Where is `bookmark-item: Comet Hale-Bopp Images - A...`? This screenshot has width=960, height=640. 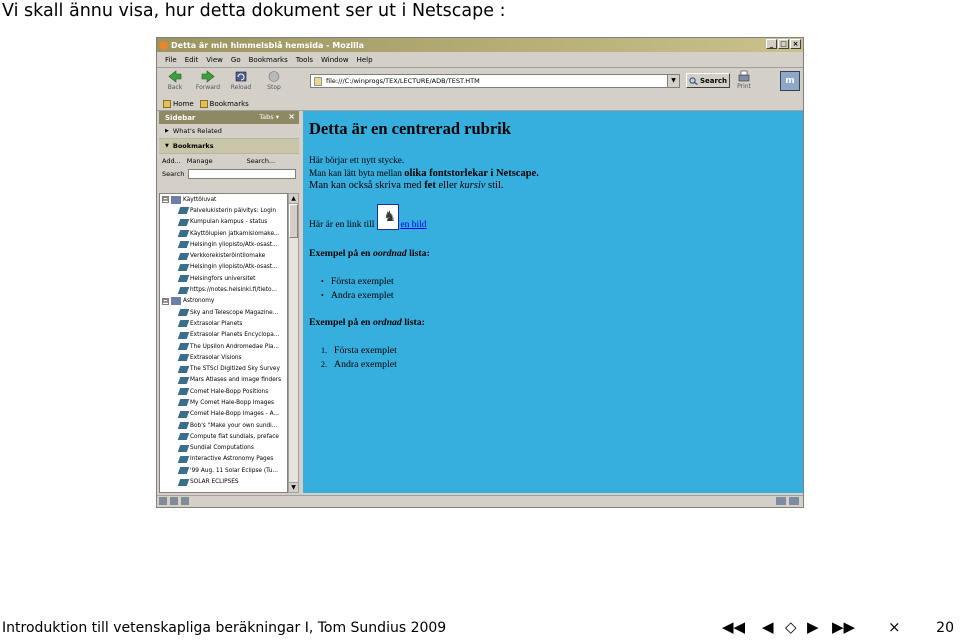 bookmark-item: Comet Hale-Bopp Images - A... is located at coordinates (223, 414).